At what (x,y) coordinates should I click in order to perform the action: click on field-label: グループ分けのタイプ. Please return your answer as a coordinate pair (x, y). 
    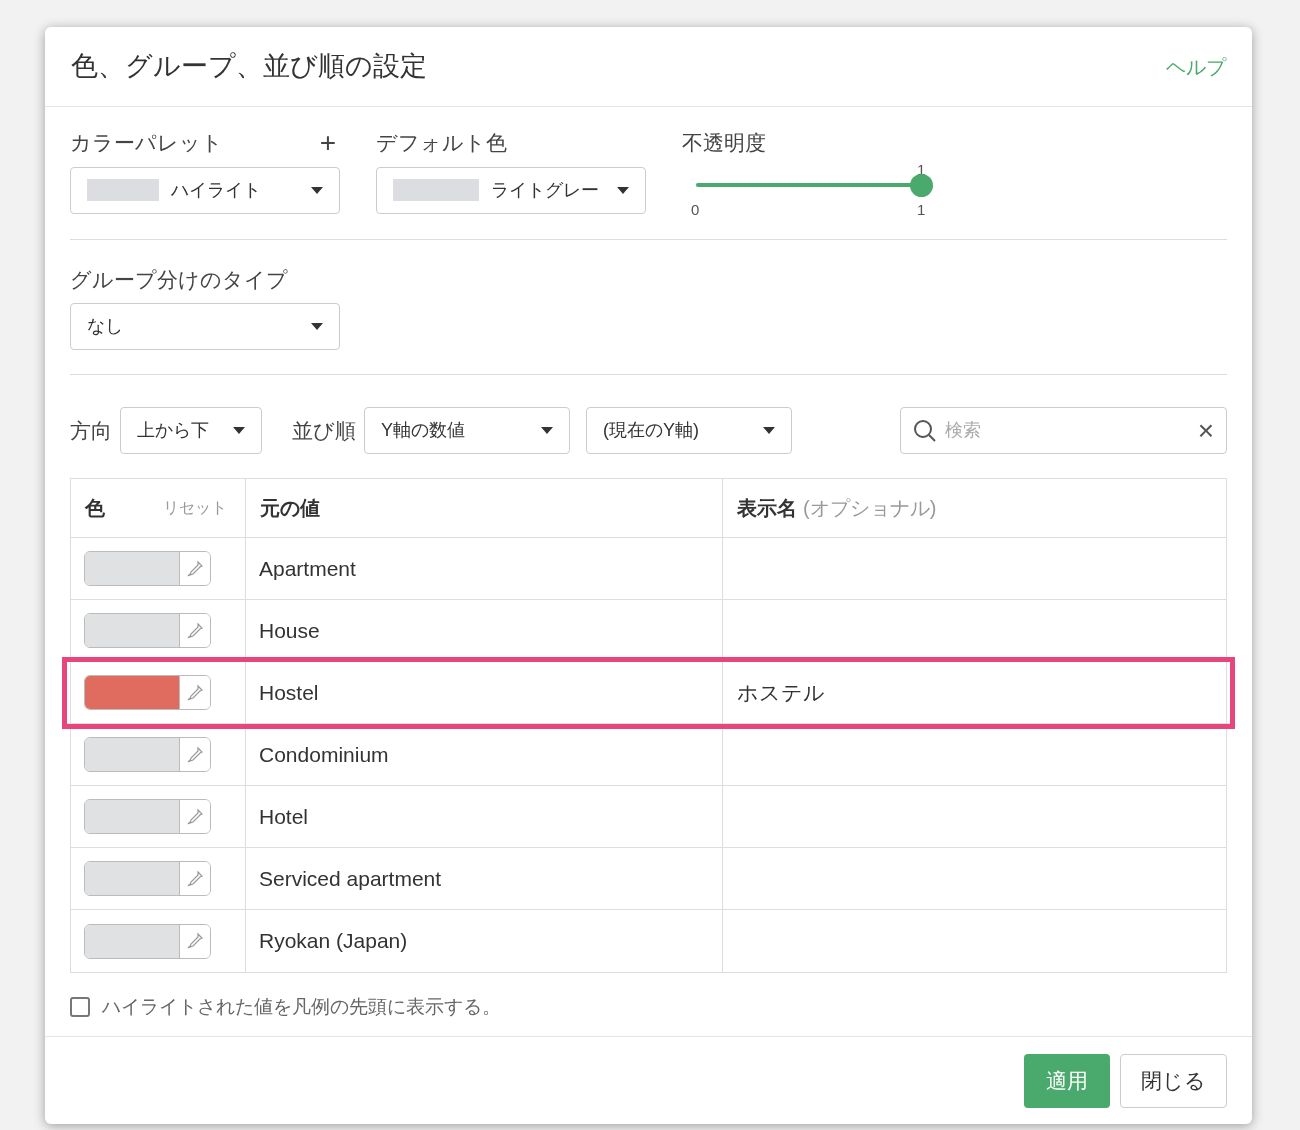
    Looking at the image, I should click on (179, 279).